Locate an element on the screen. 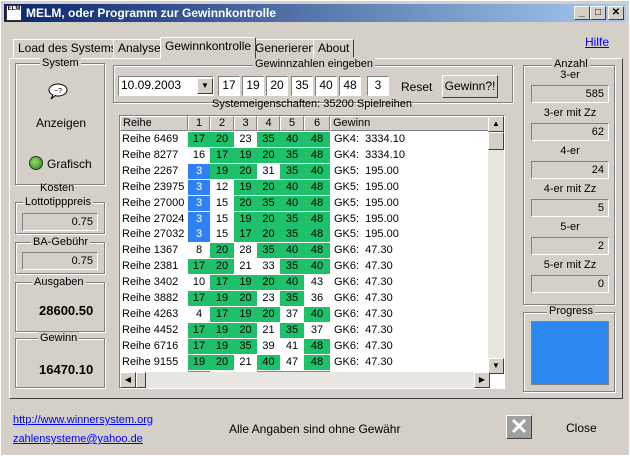 Image resolution: width=630 pixels, height=456 pixels. anzahl-value: 5 is located at coordinates (570, 208).